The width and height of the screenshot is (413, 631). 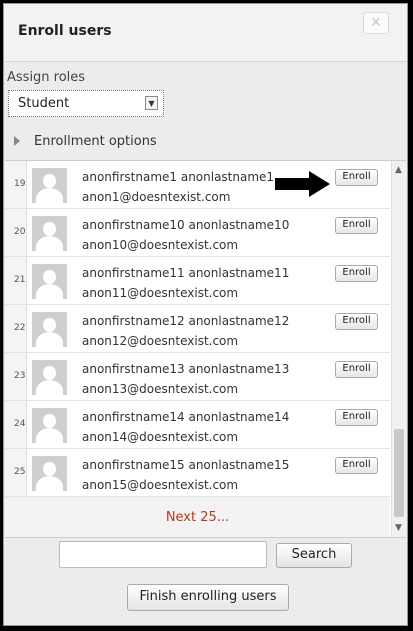 I want to click on search-input, so click(x=163, y=554).